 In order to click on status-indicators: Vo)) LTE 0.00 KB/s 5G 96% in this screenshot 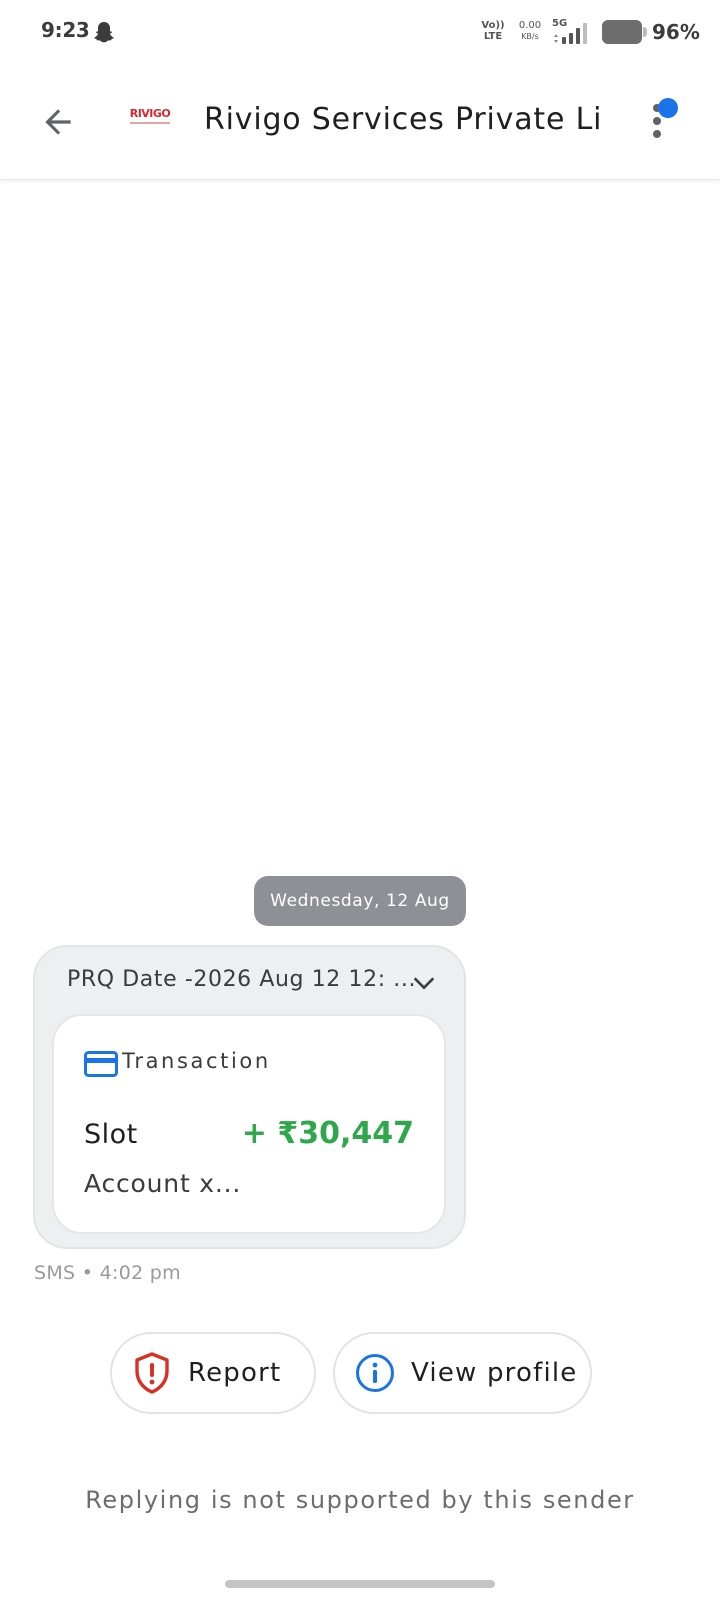, I will do `click(590, 33)`.